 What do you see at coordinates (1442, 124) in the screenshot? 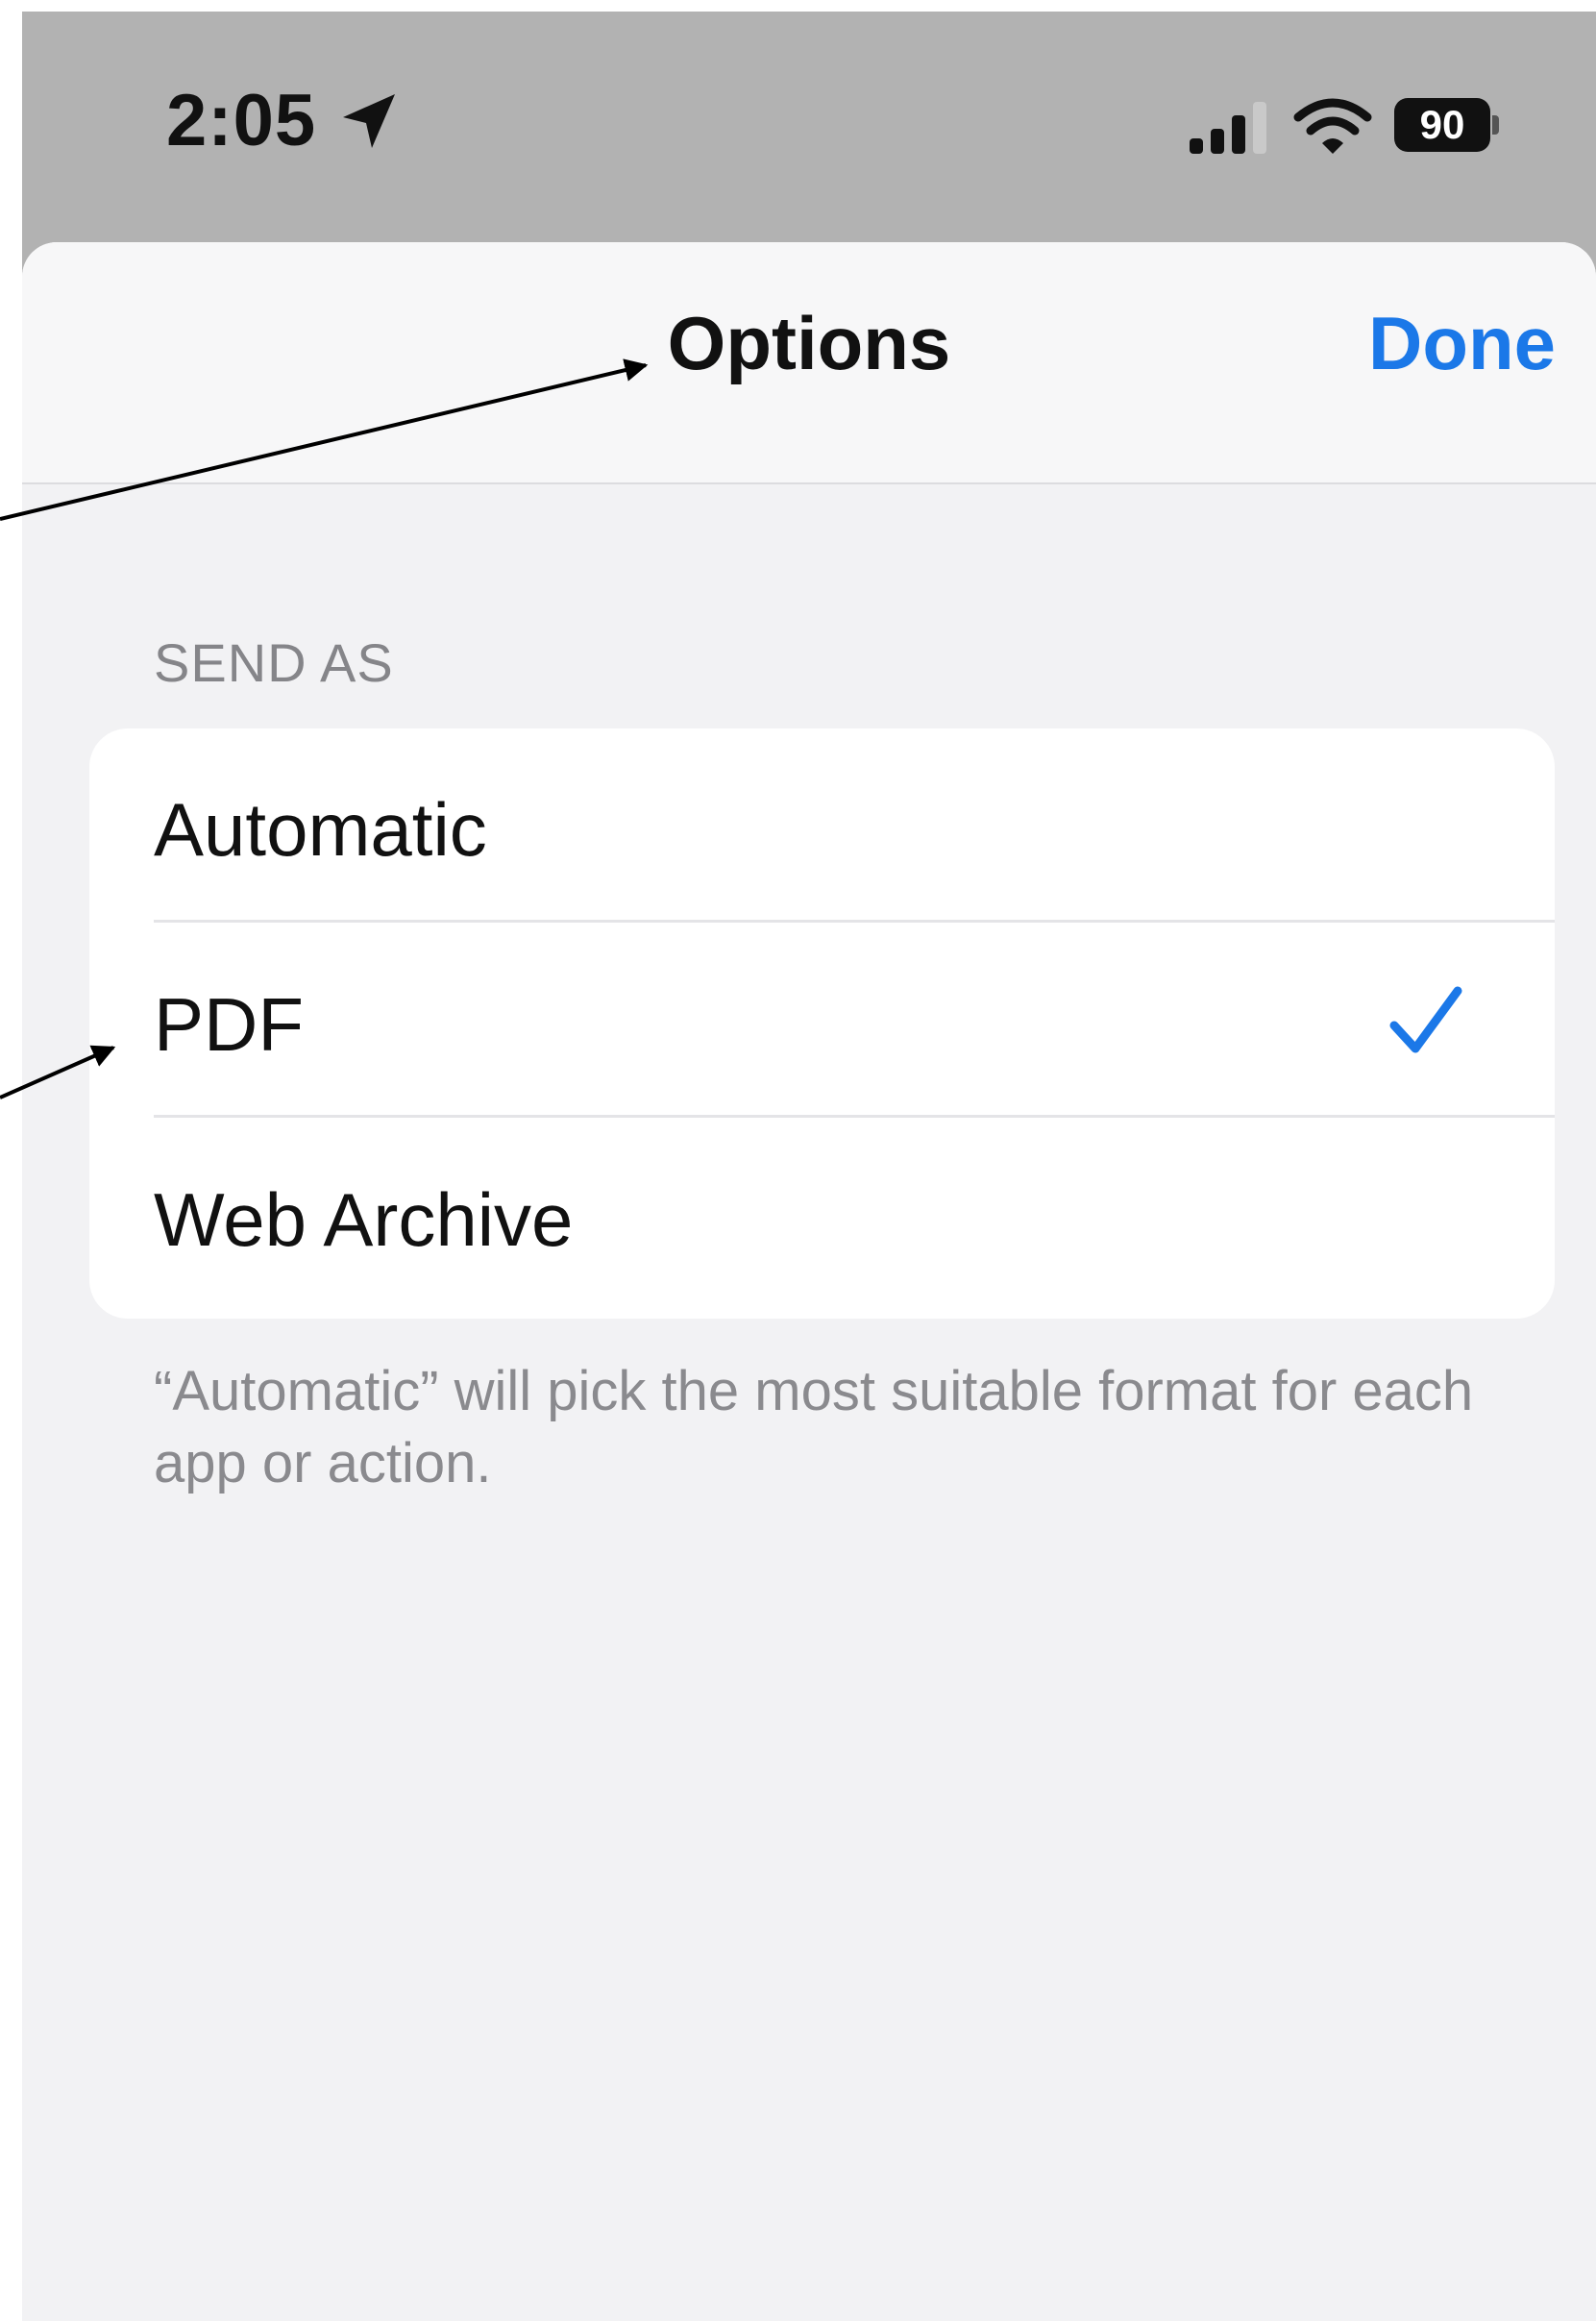
I see `battery-level: 90` at bounding box center [1442, 124].